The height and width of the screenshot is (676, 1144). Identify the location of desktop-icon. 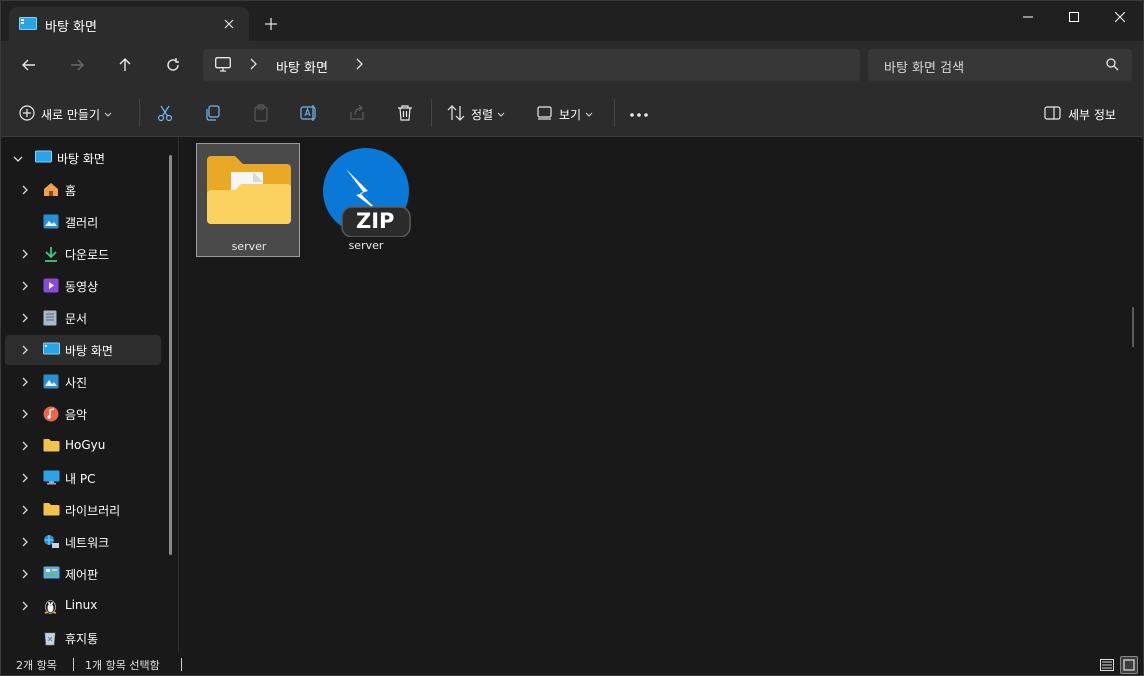
(28, 25).